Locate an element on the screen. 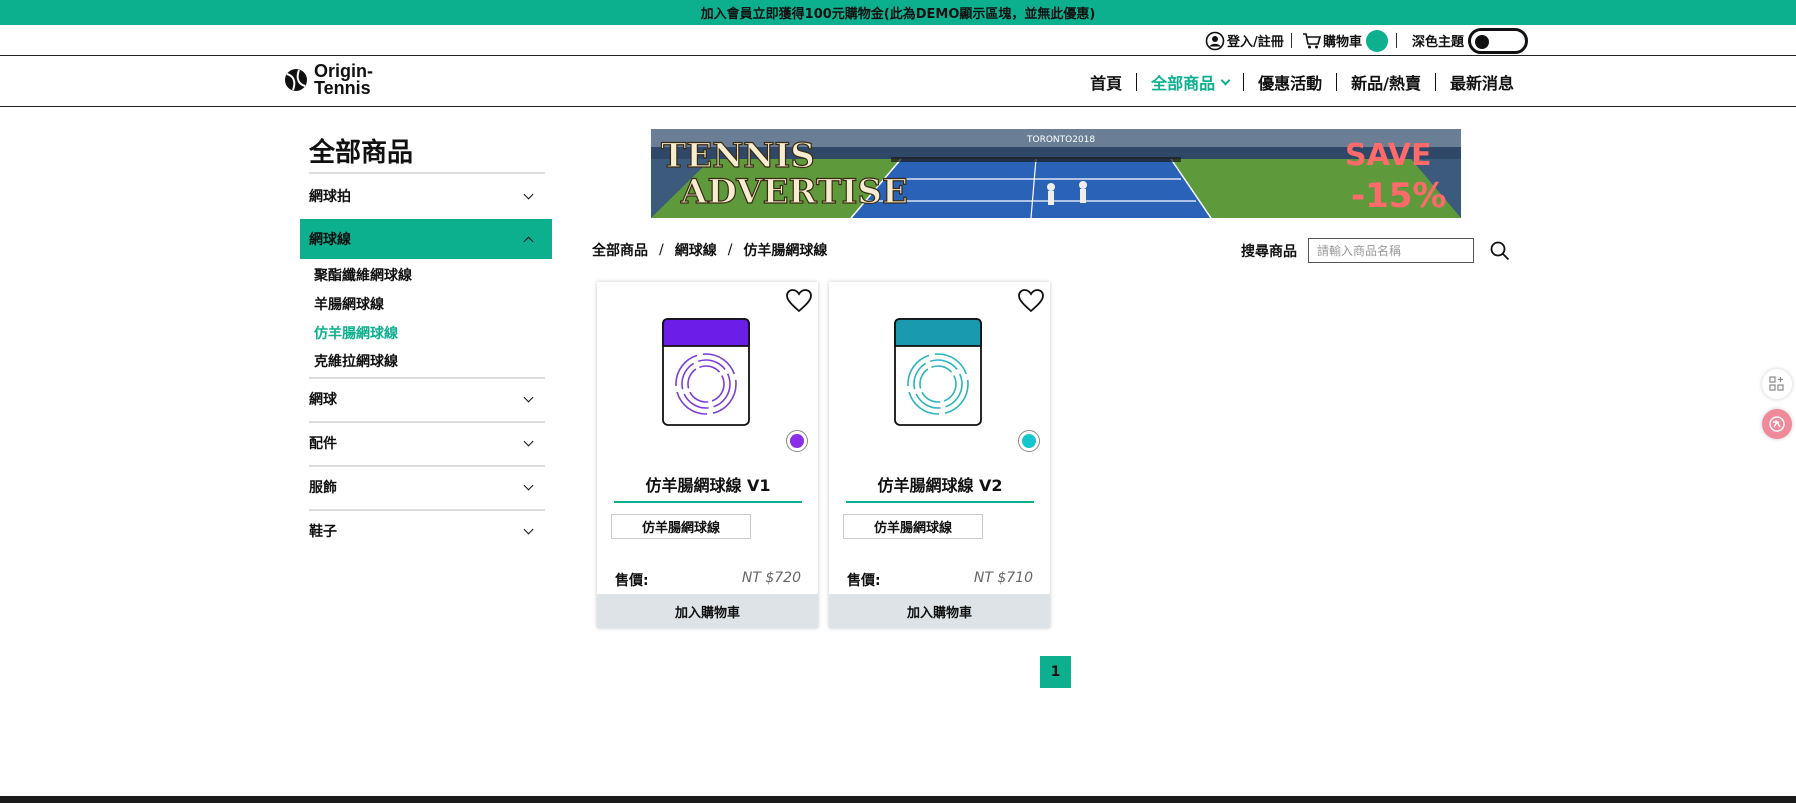 The height and width of the screenshot is (803, 1796). logo-text: Origin- Tennis is located at coordinates (343, 80).